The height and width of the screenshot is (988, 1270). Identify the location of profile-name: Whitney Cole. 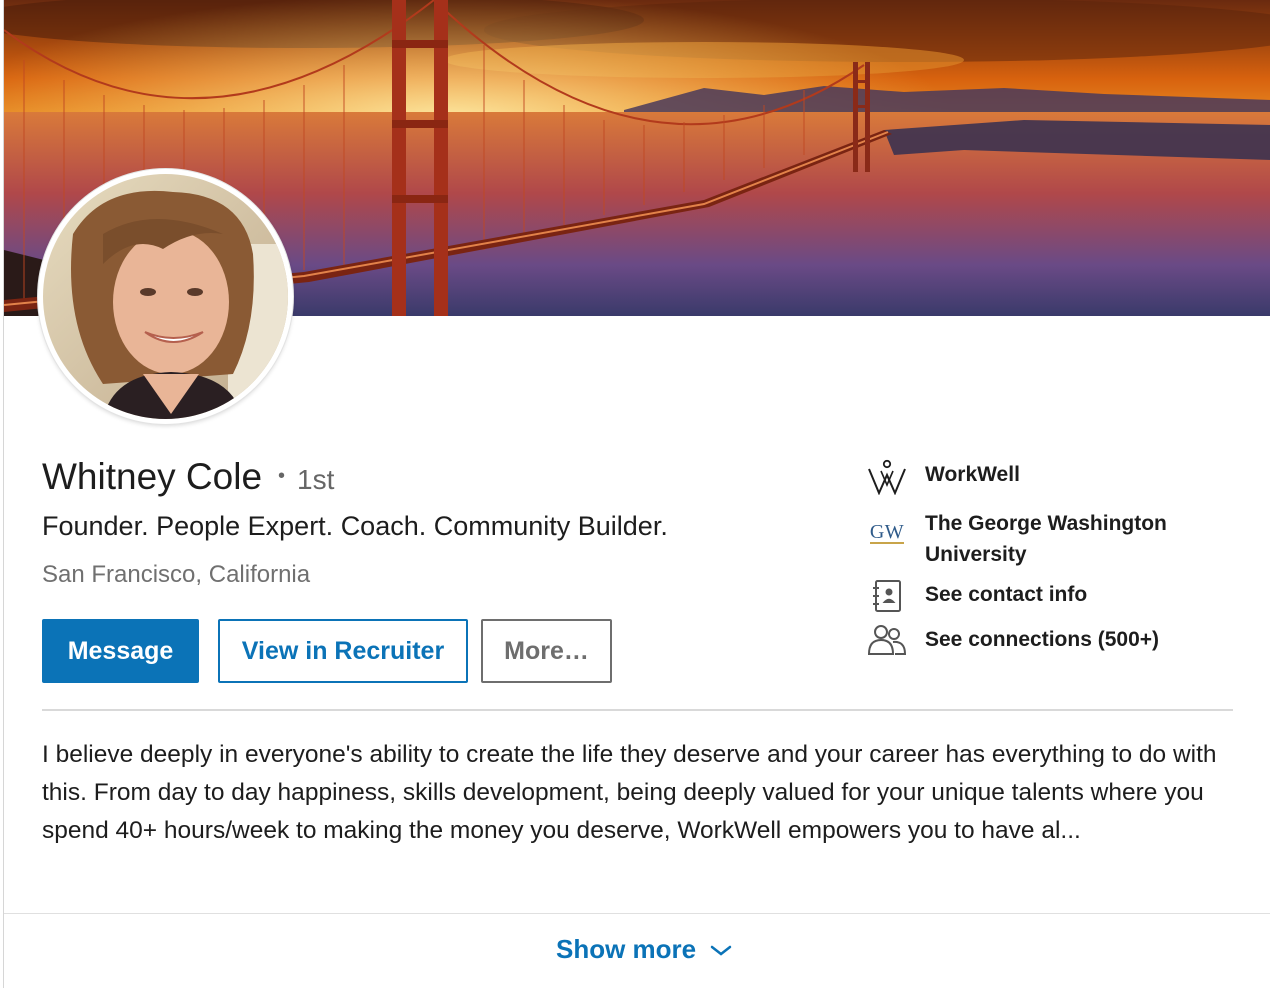
(152, 476).